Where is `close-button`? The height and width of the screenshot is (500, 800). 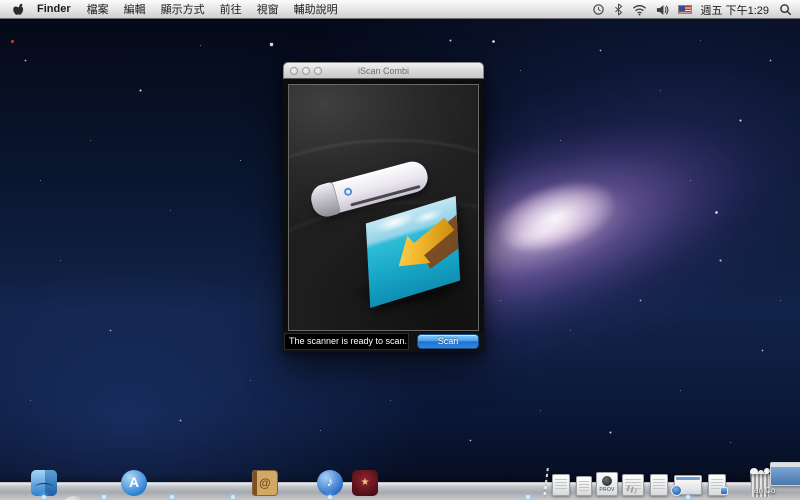 close-button is located at coordinates (294, 71).